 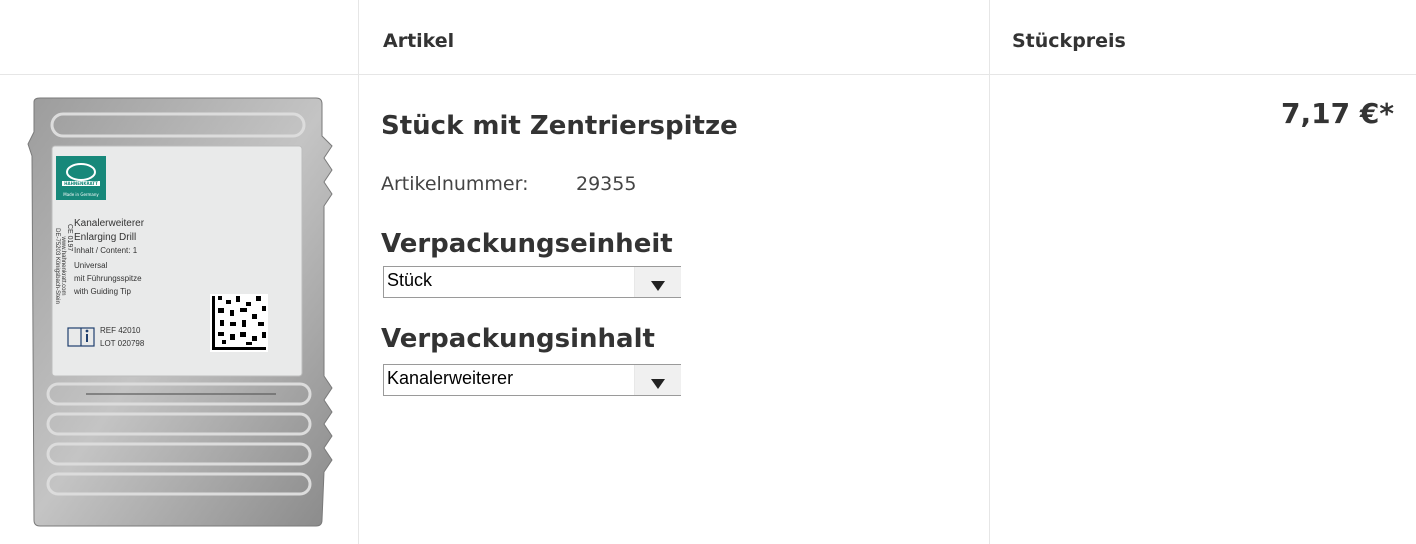 What do you see at coordinates (108, 278) in the screenshot?
I see `svg-text: mit Führungsspitze` at bounding box center [108, 278].